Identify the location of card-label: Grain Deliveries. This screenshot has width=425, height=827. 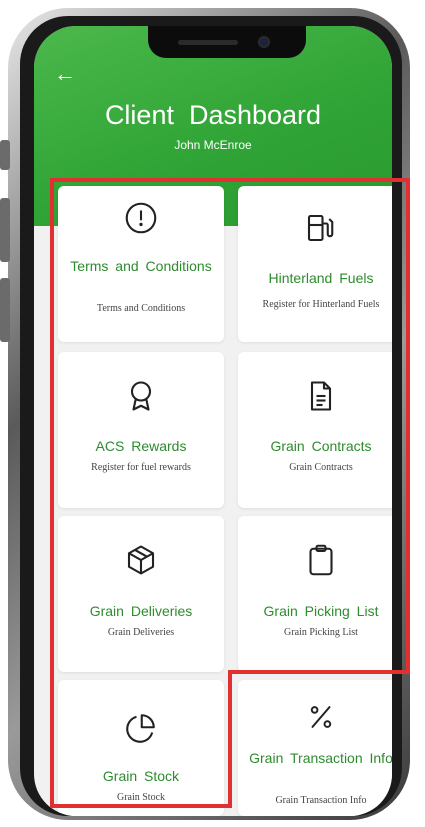
(141, 611).